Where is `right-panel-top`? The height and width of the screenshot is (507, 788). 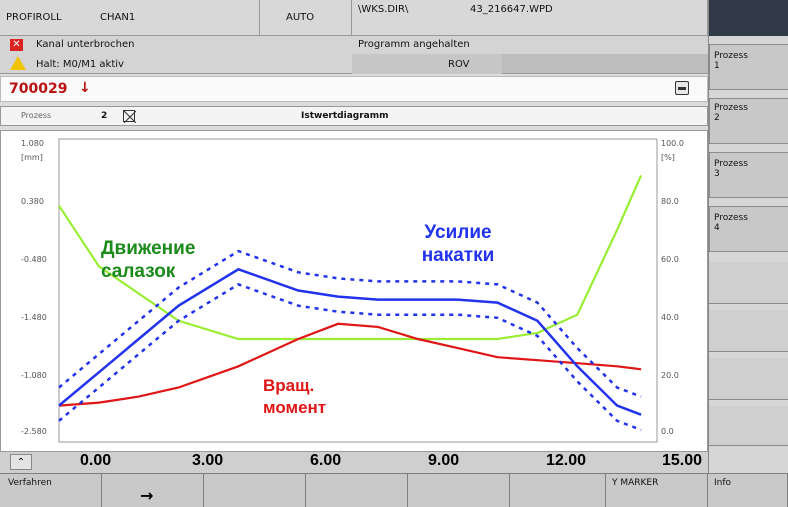
right-panel-top is located at coordinates (748, 18).